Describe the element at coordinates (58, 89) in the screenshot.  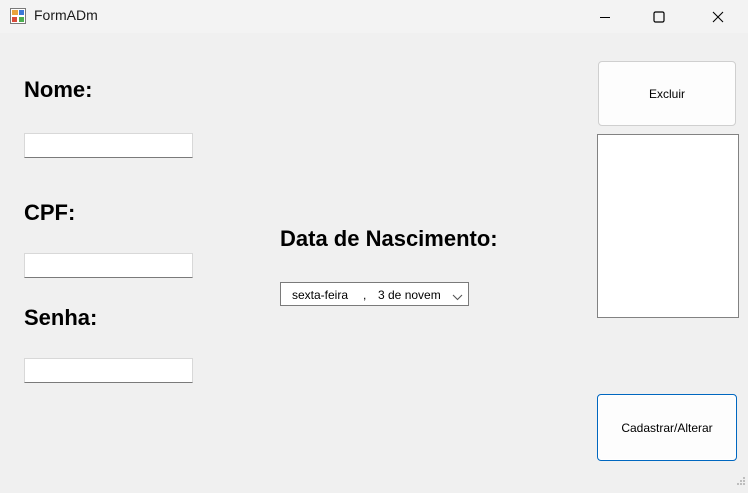
I see `nome-label: Nome:` at that location.